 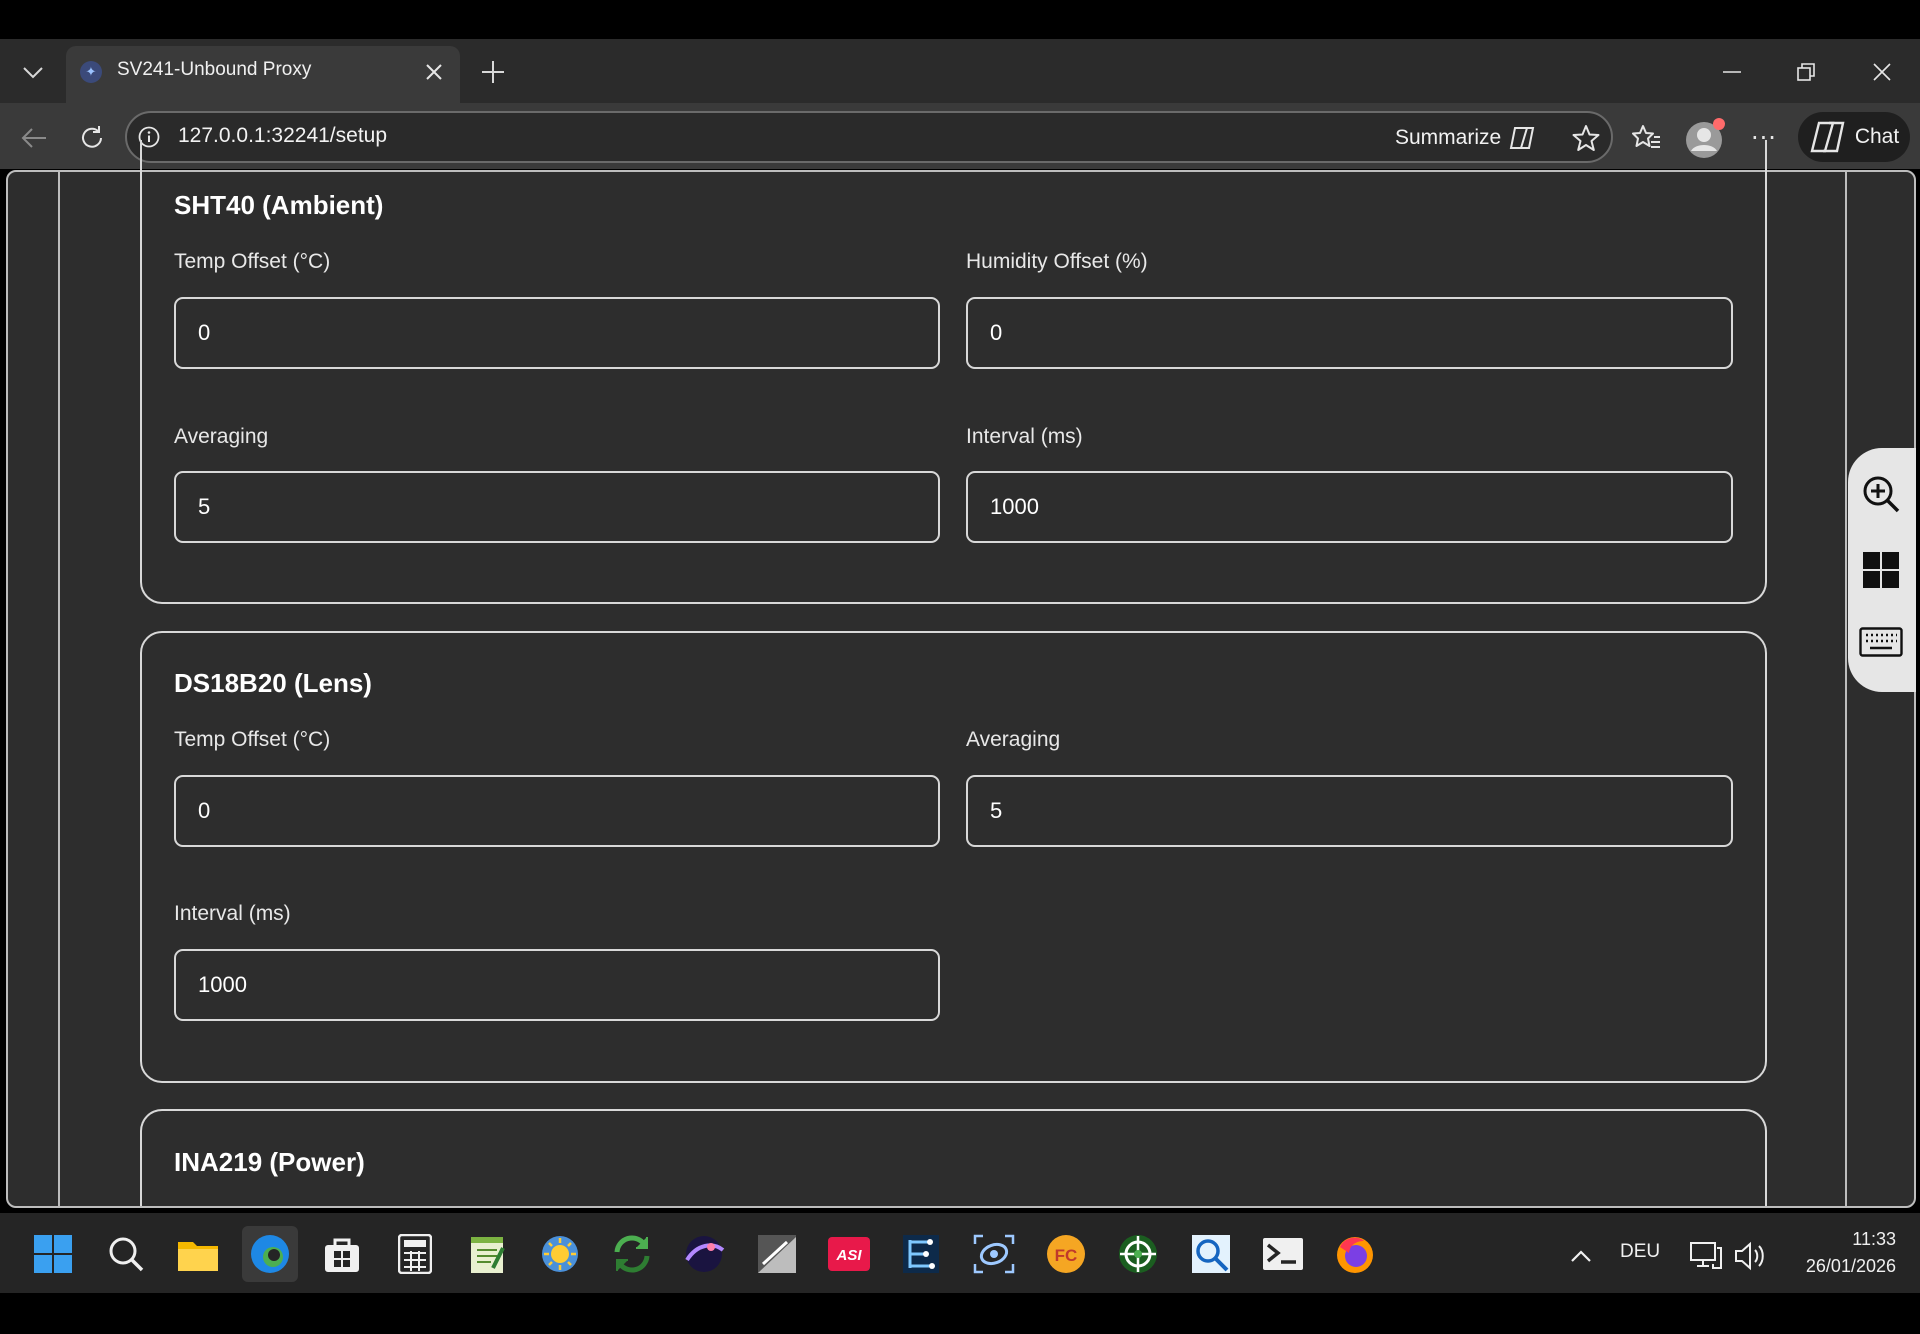 What do you see at coordinates (279, 205) in the screenshot?
I see `section-title: SHT40 (Ambient)` at bounding box center [279, 205].